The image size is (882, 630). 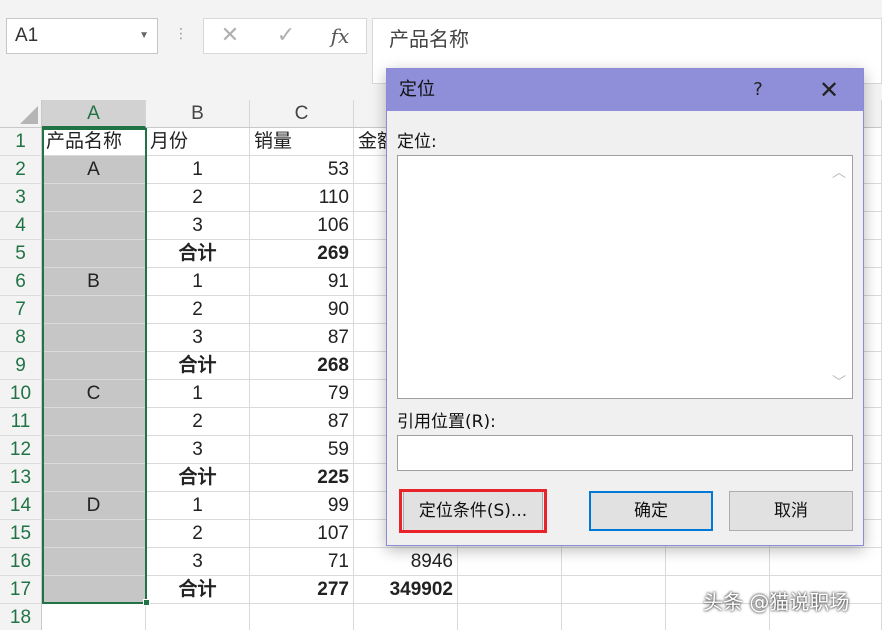 I want to click on table-cell: 79, so click(x=302, y=394).